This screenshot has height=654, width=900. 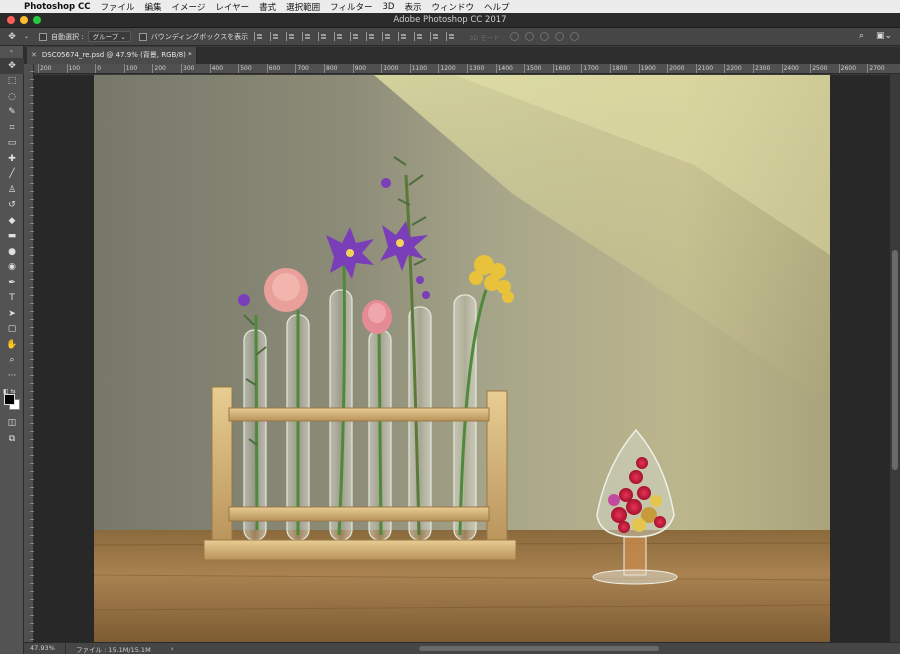 What do you see at coordinates (142, 36) in the screenshot?
I see `bounding-box-checkbox` at bounding box center [142, 36].